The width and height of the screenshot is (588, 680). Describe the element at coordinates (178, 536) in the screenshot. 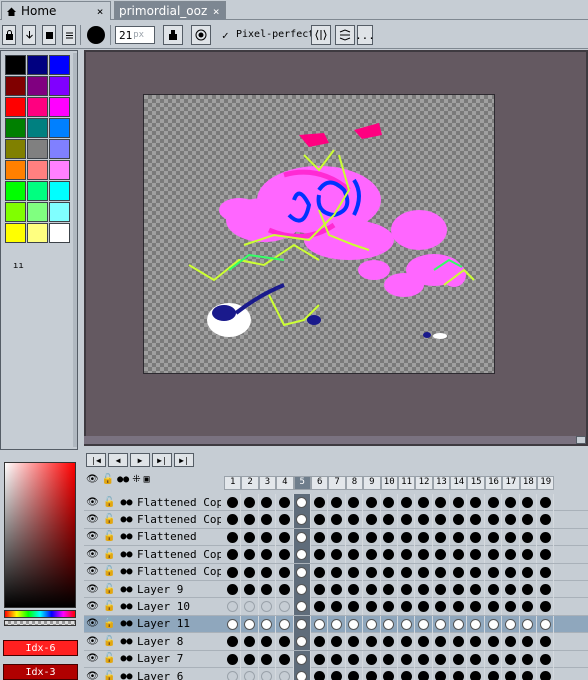

I see `layer-name: Flattened` at that location.